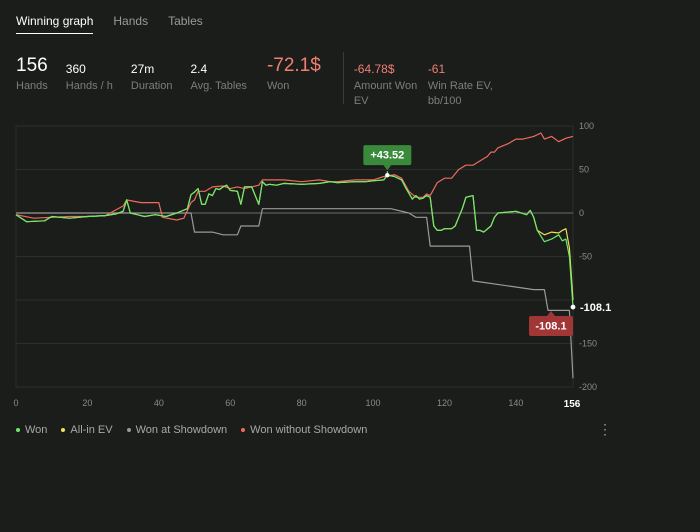  Describe the element at coordinates (605, 429) in the screenshot. I see `more-options-icon: ⋮` at that location.